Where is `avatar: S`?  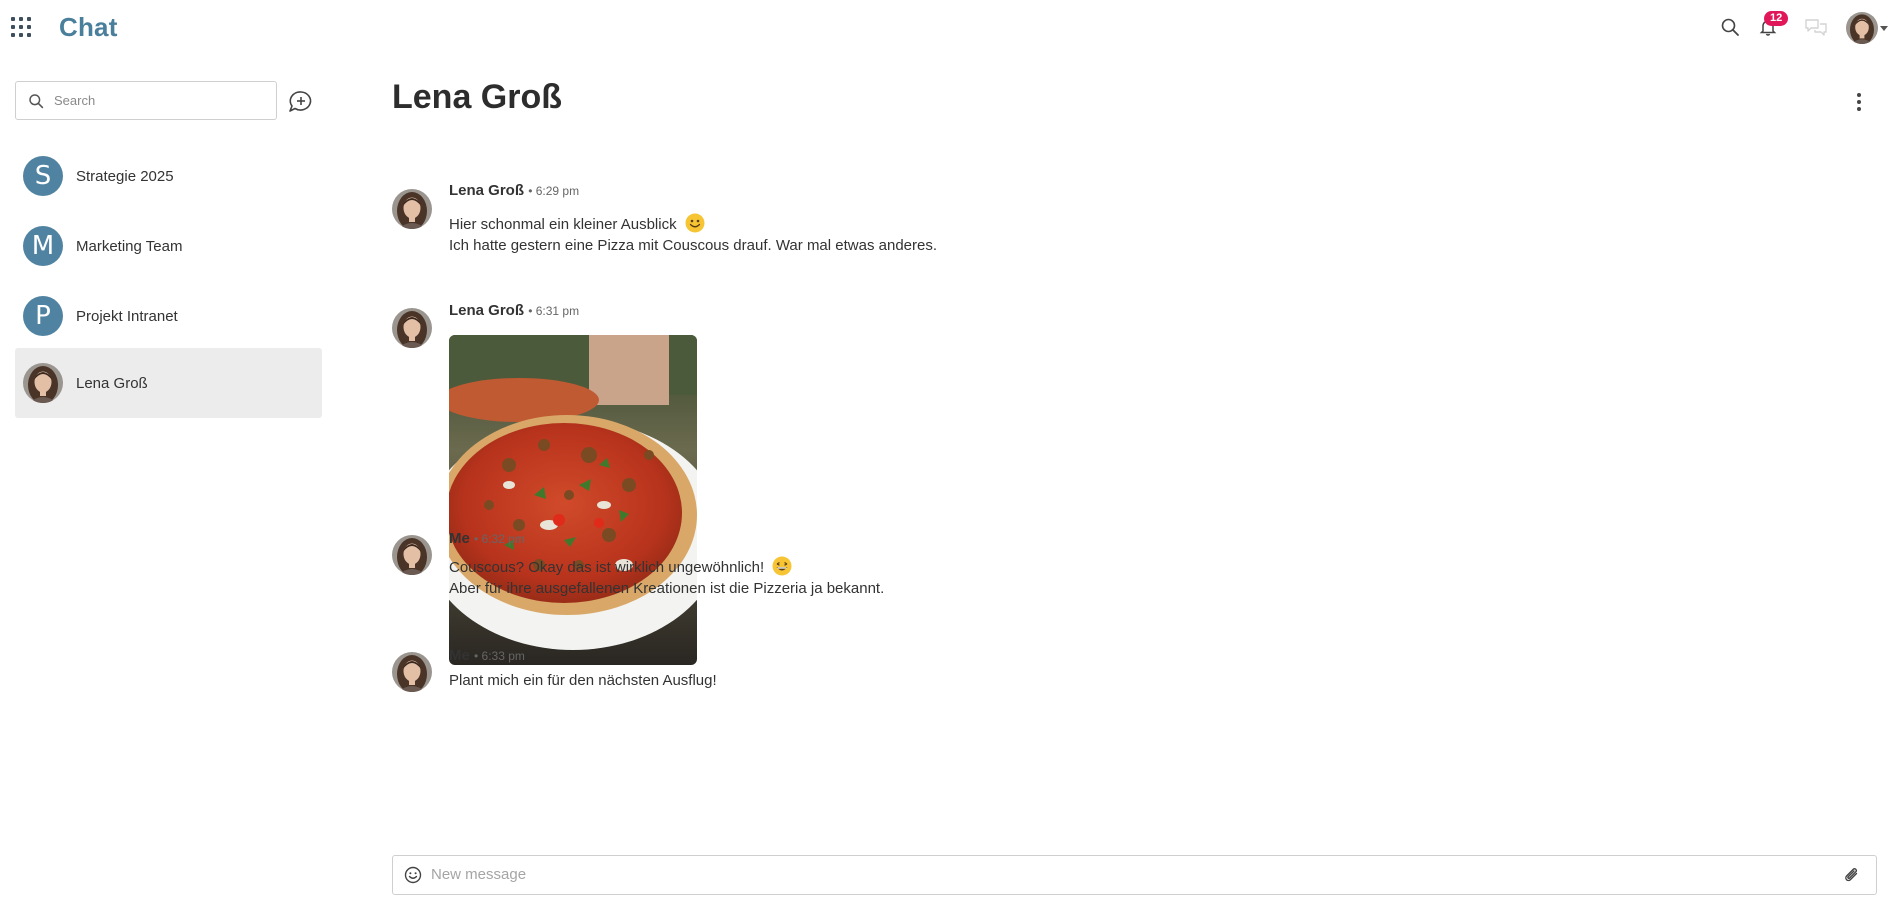 avatar: S is located at coordinates (43, 176).